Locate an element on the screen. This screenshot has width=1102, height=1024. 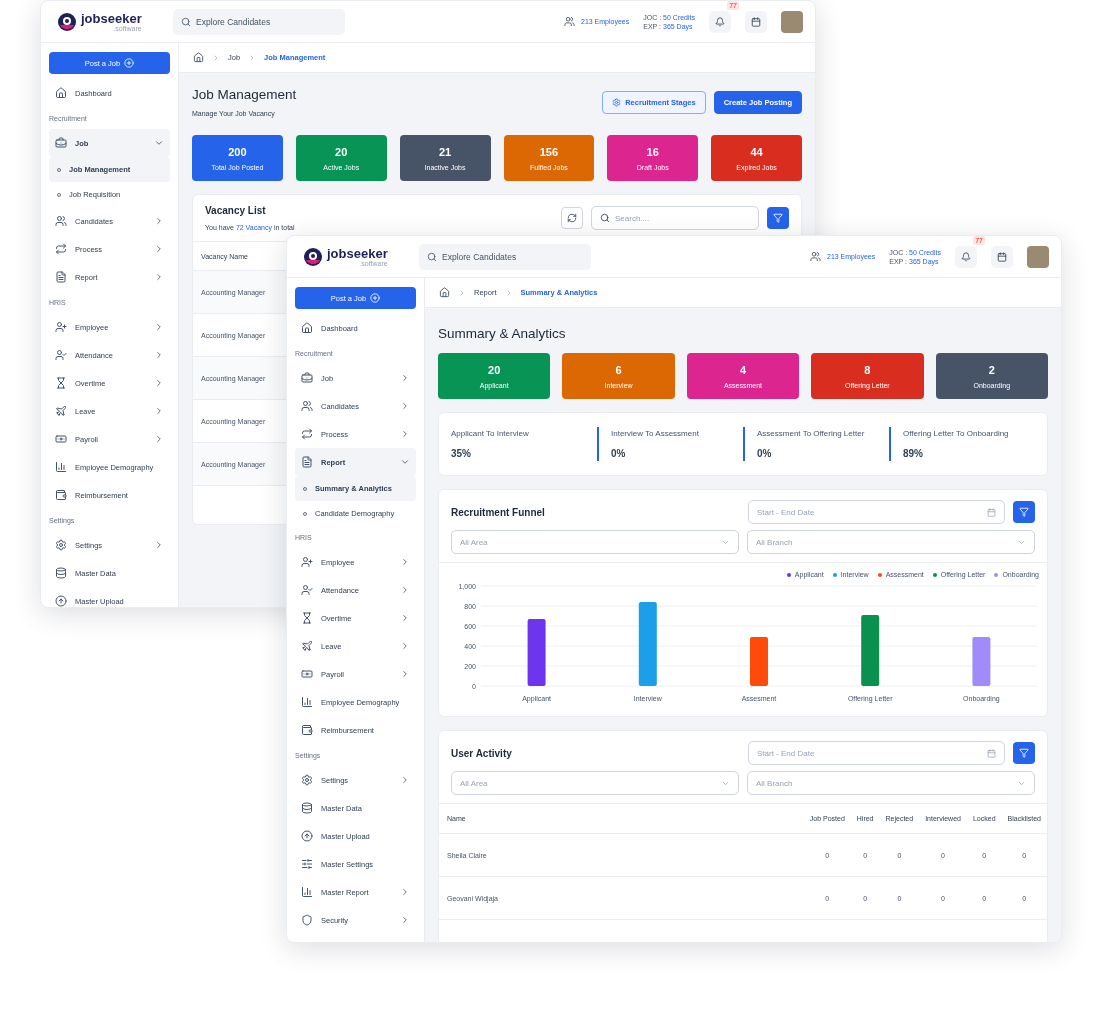
conversion-value: 0% is located at coordinates (619, 453).